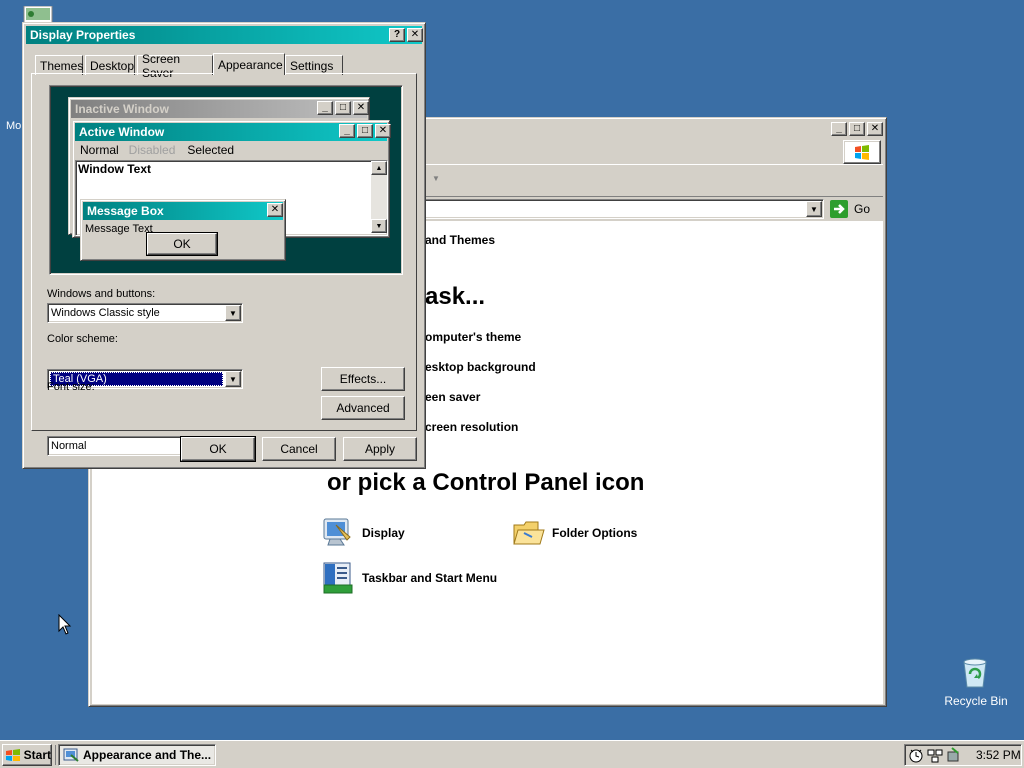 The image size is (1024, 768). I want to click on color-scheme-label: Color scheme:, so click(82, 339).